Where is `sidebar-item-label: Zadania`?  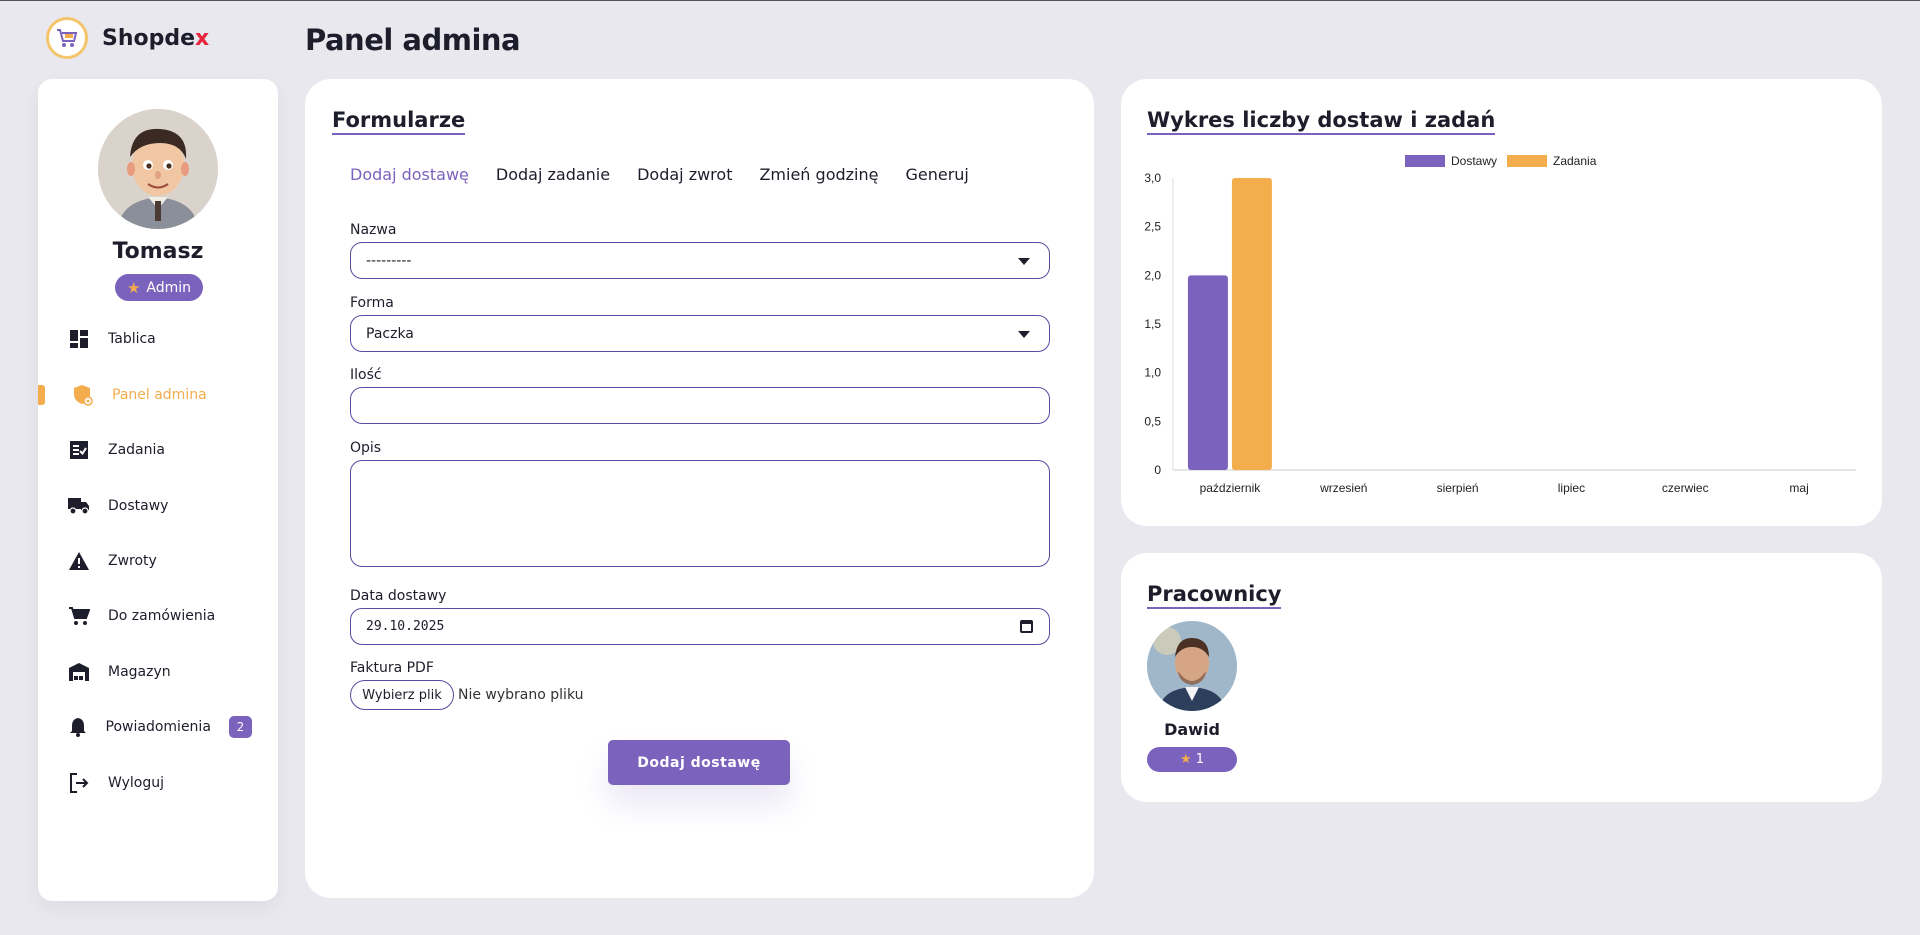 sidebar-item-label: Zadania is located at coordinates (136, 450).